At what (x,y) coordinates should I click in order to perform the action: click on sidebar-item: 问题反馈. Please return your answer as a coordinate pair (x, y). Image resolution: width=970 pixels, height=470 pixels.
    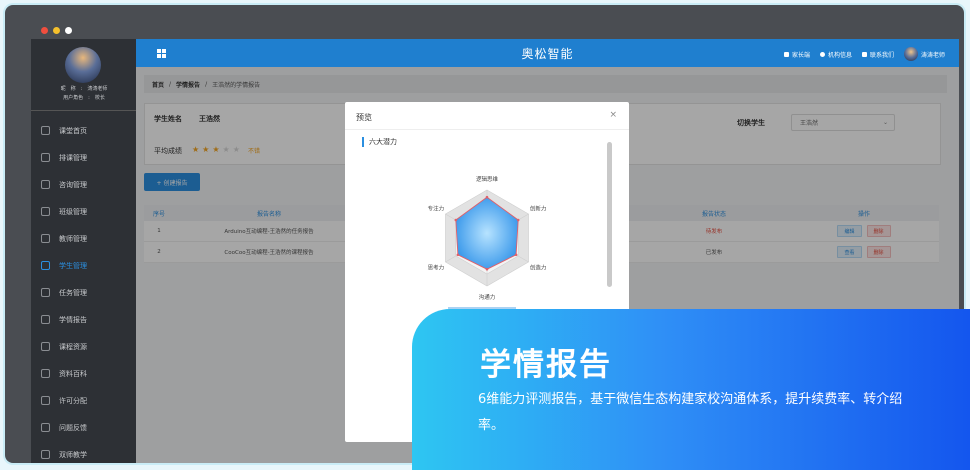
    Looking at the image, I should click on (83, 427).